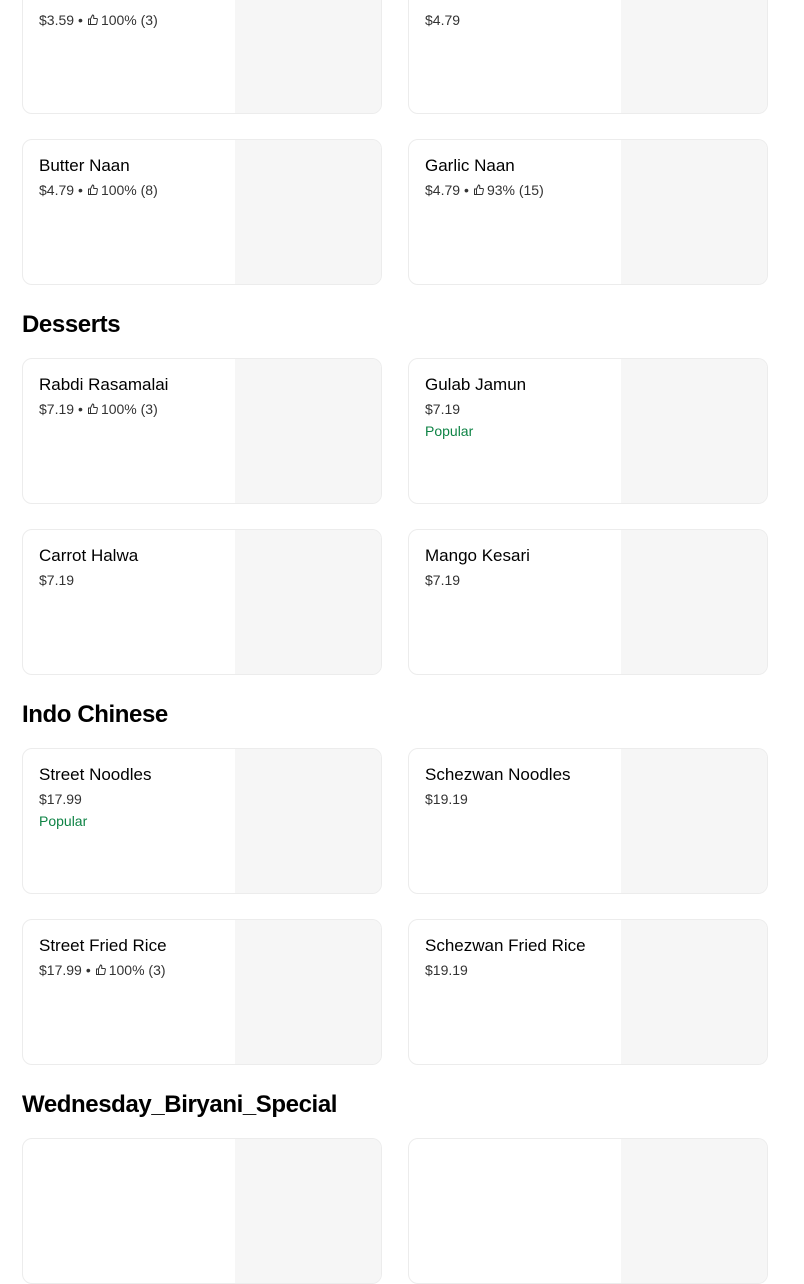  What do you see at coordinates (588, 57) in the screenshot?
I see `menu-item-card: $4.79` at bounding box center [588, 57].